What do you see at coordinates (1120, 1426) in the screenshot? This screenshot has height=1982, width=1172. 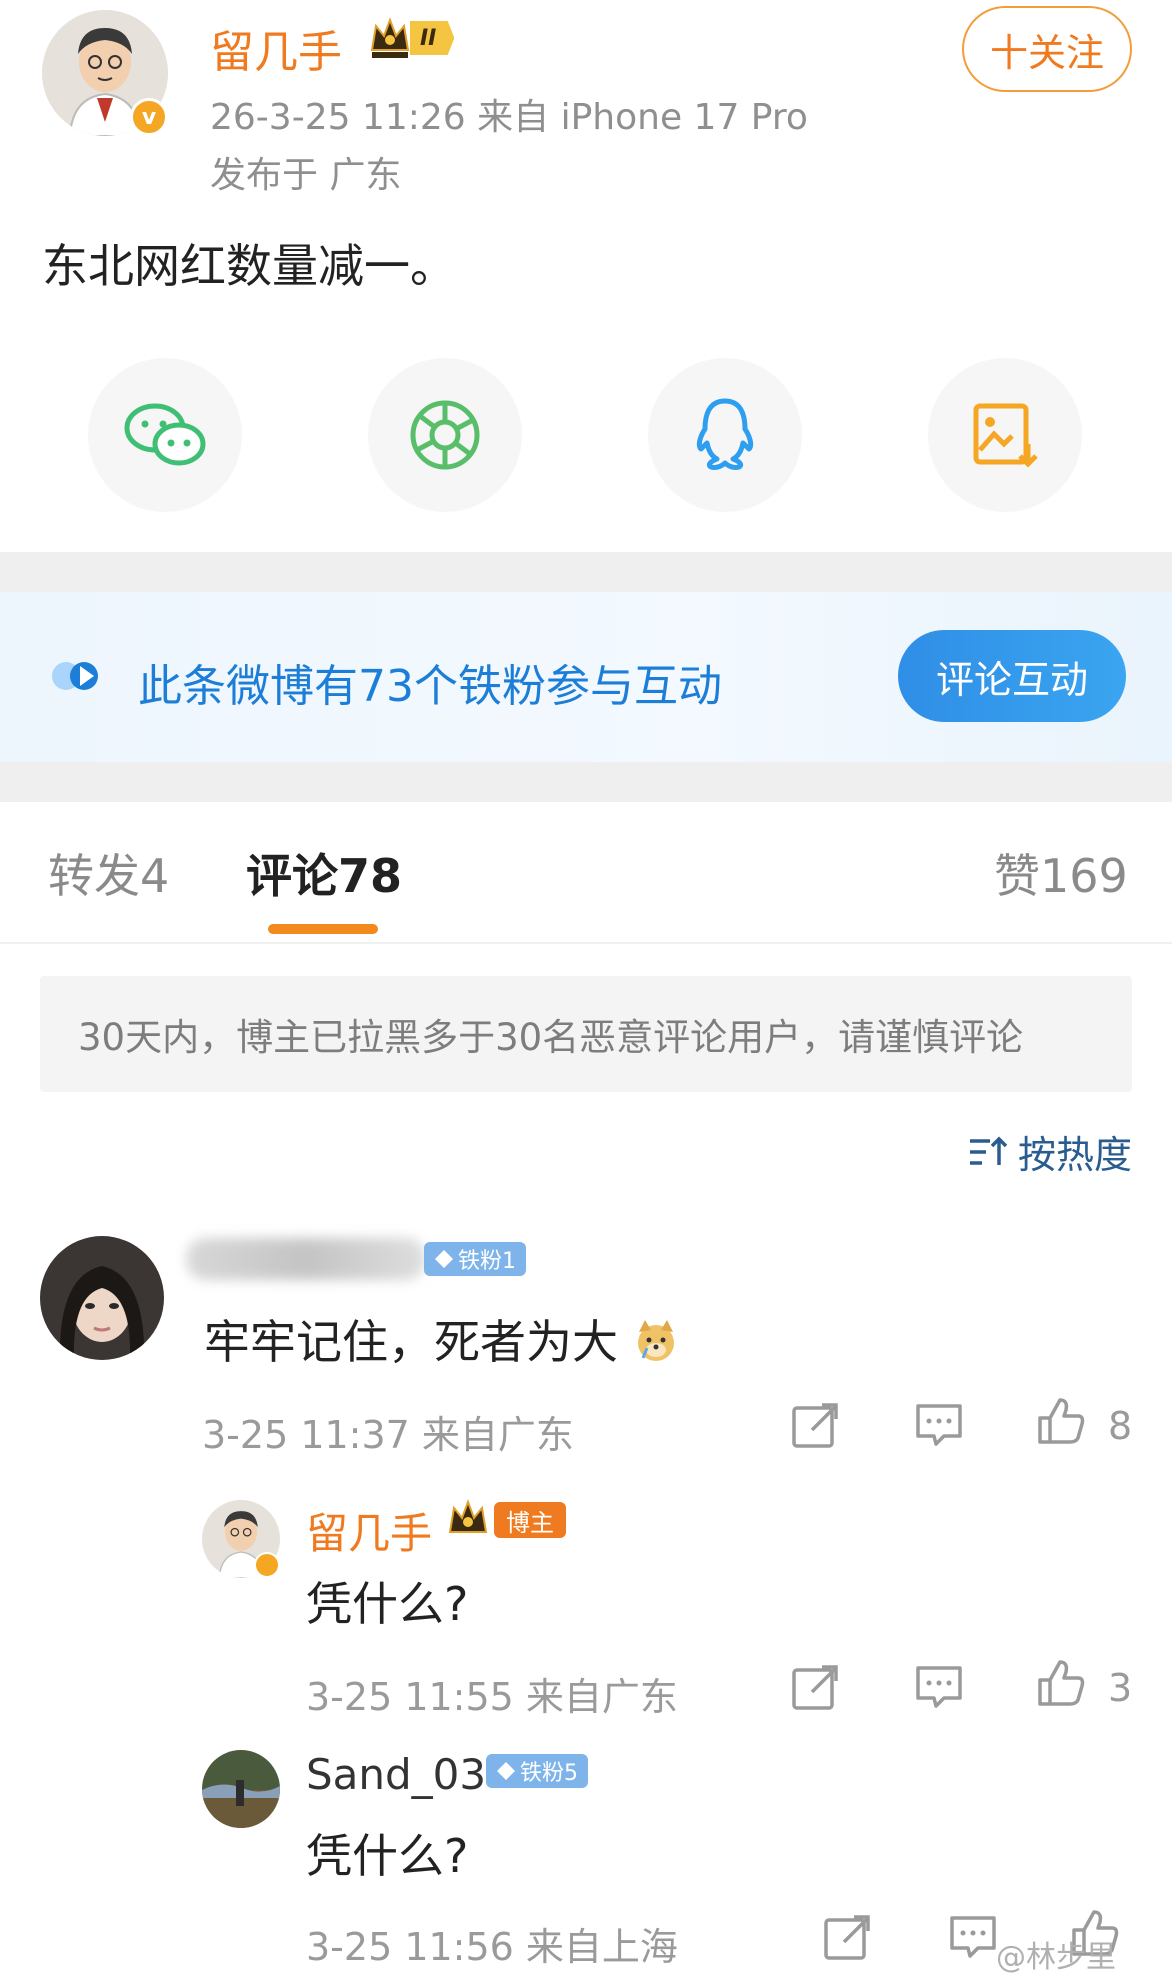 I see `like-count: 8` at bounding box center [1120, 1426].